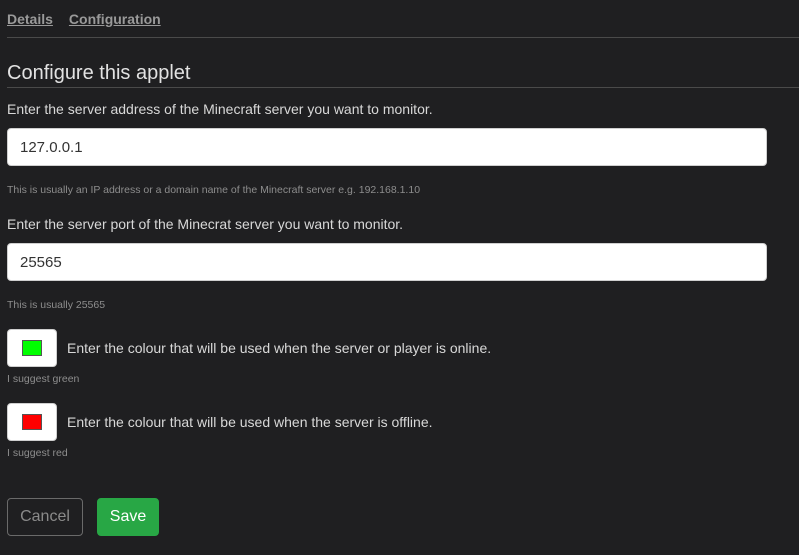  I want to click on tab-bar: Details Configuration, so click(84, 19).